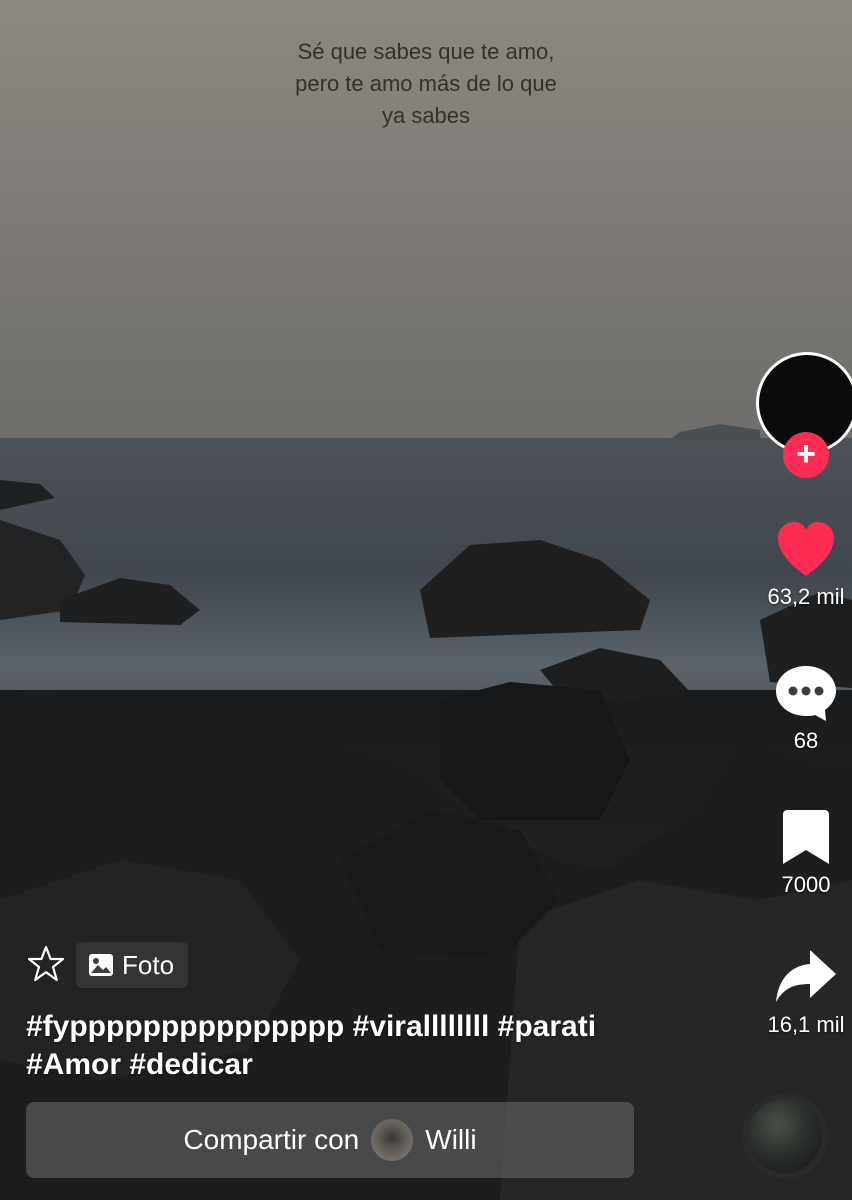 The height and width of the screenshot is (1200, 852). What do you see at coordinates (376, 1065) in the screenshot?
I see `hashtags-line2: #Amor #dedicar` at bounding box center [376, 1065].